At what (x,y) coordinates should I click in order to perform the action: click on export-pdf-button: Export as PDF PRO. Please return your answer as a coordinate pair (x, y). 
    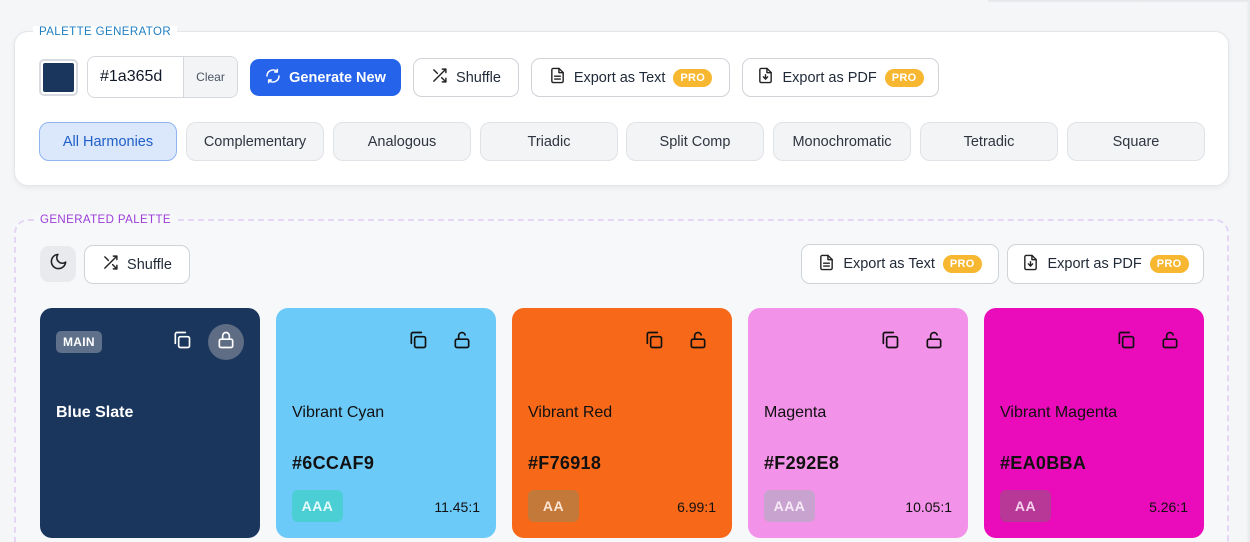
    Looking at the image, I should click on (840, 77).